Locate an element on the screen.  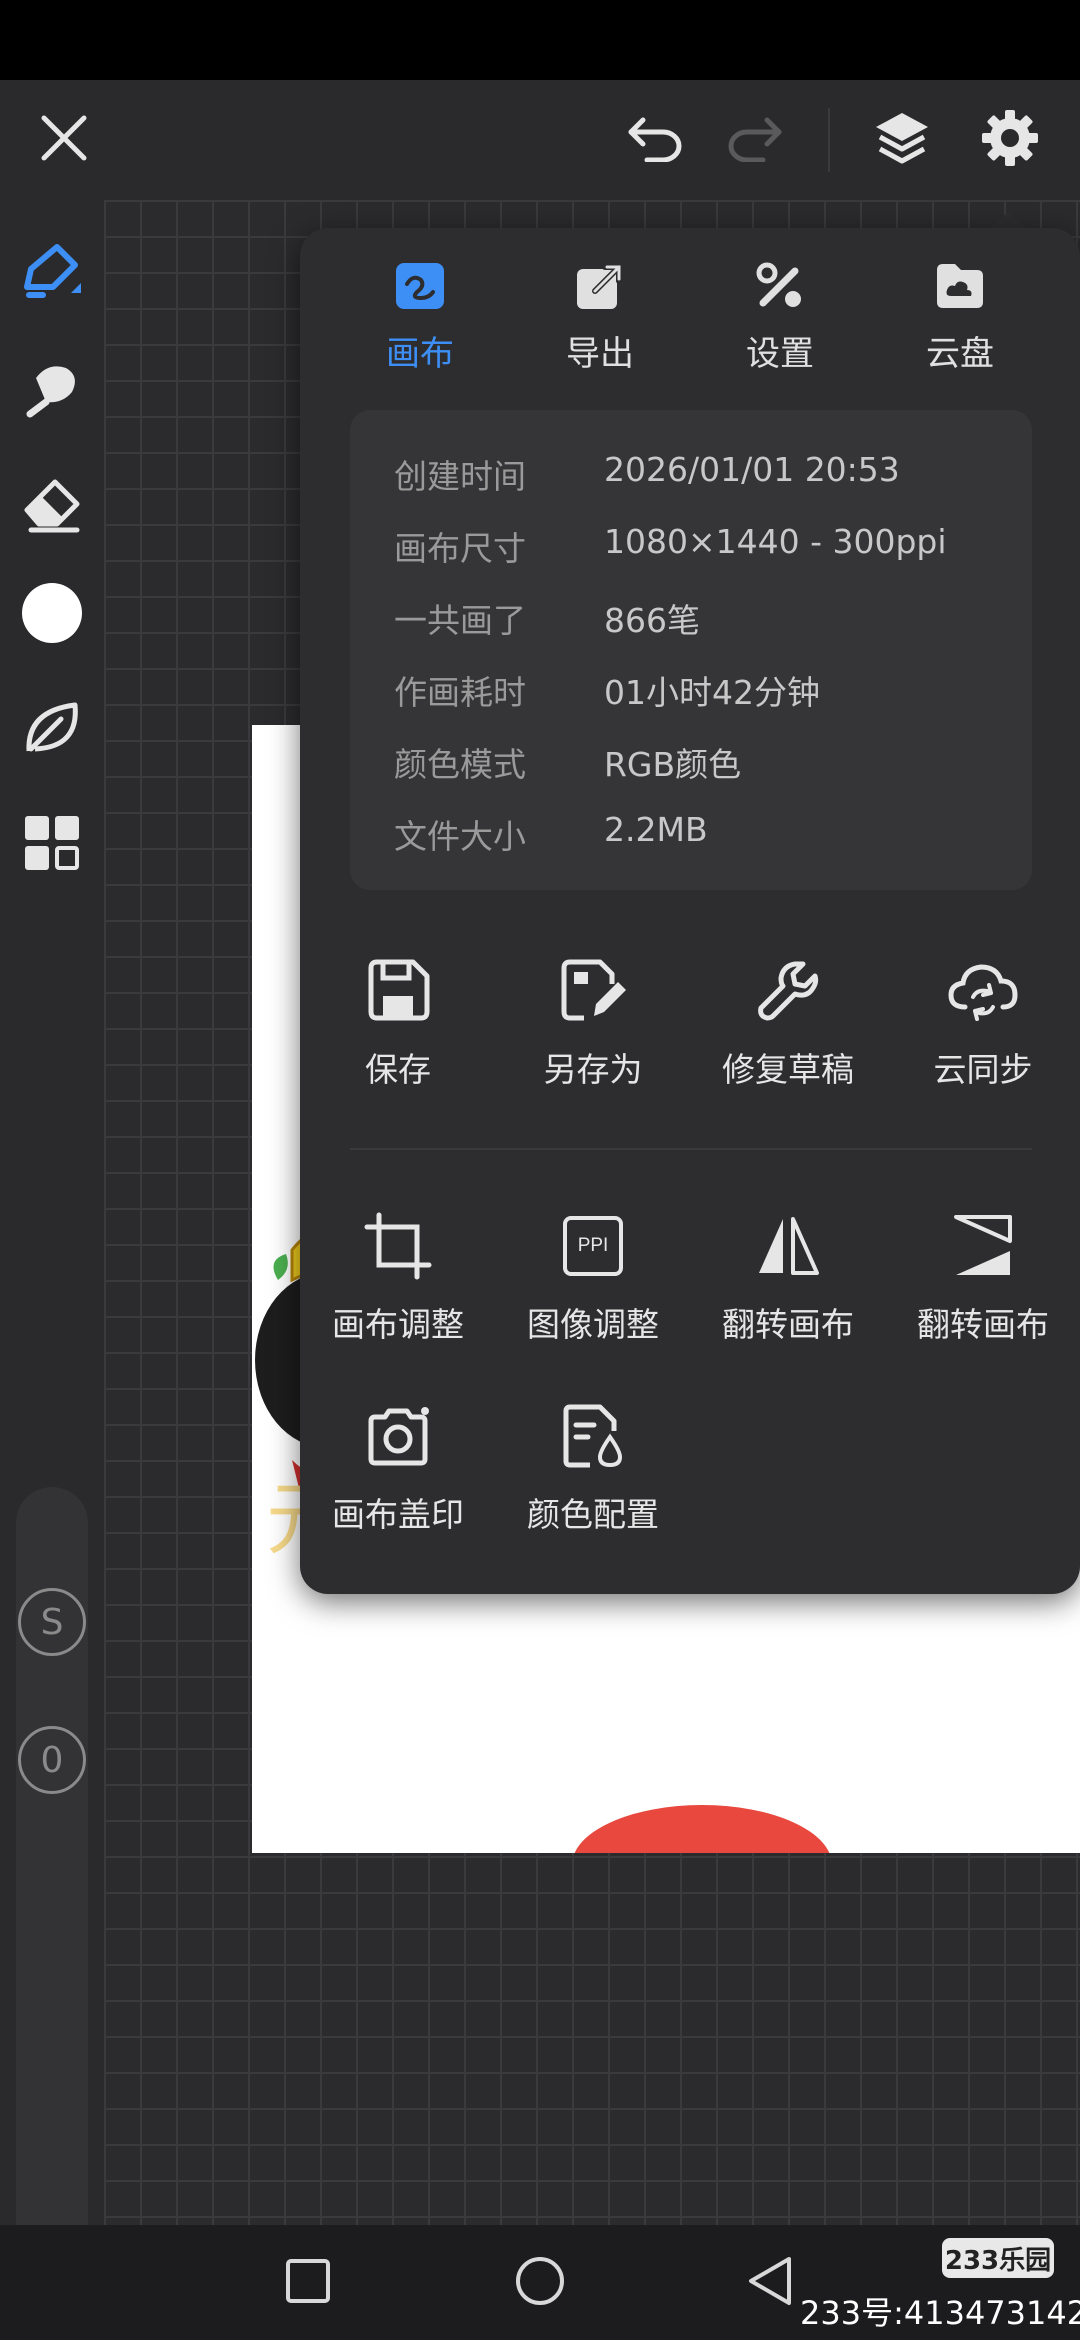
canvas-stamp-button: 画布盖印 is located at coordinates (398, 1473).